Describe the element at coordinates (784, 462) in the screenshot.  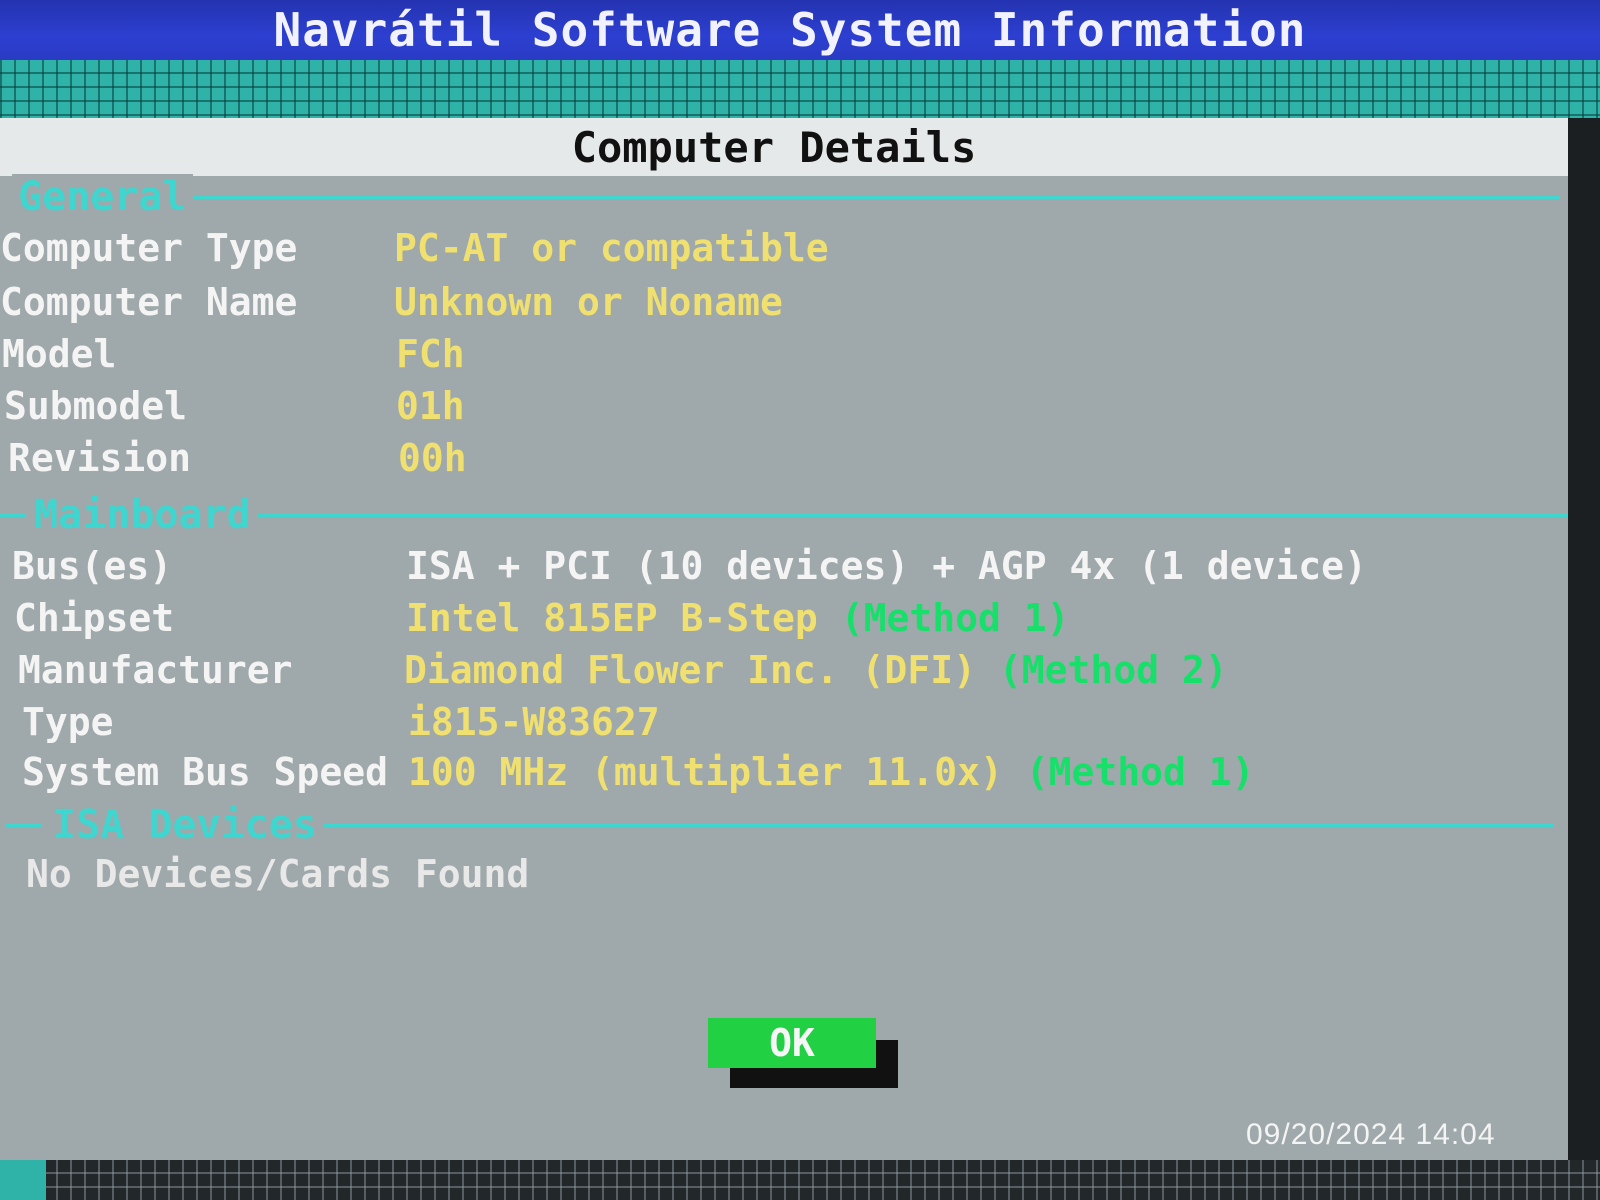
I see `info-row-revision: Revision 00h` at that location.